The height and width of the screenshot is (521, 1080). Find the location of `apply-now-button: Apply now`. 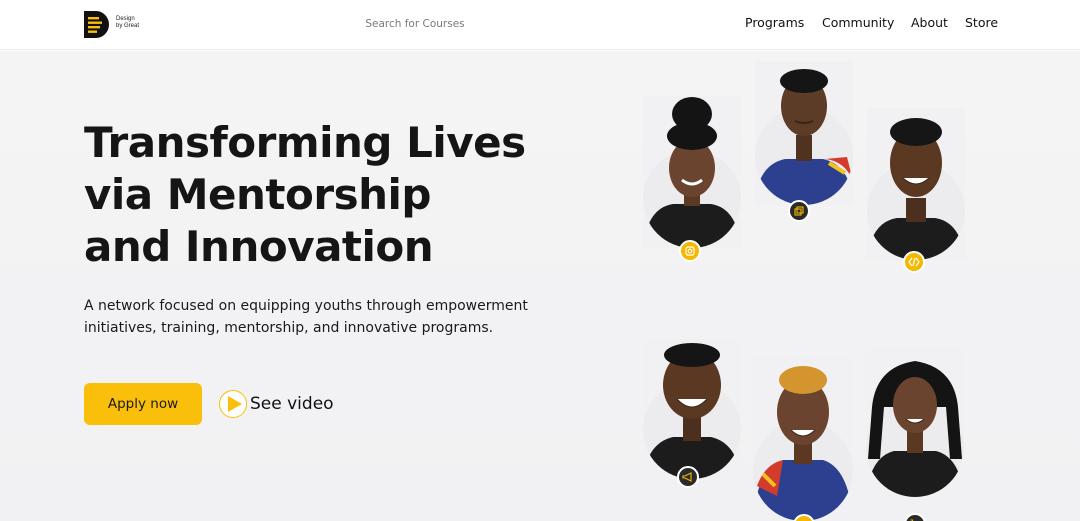

apply-now-button: Apply now is located at coordinates (143, 404).